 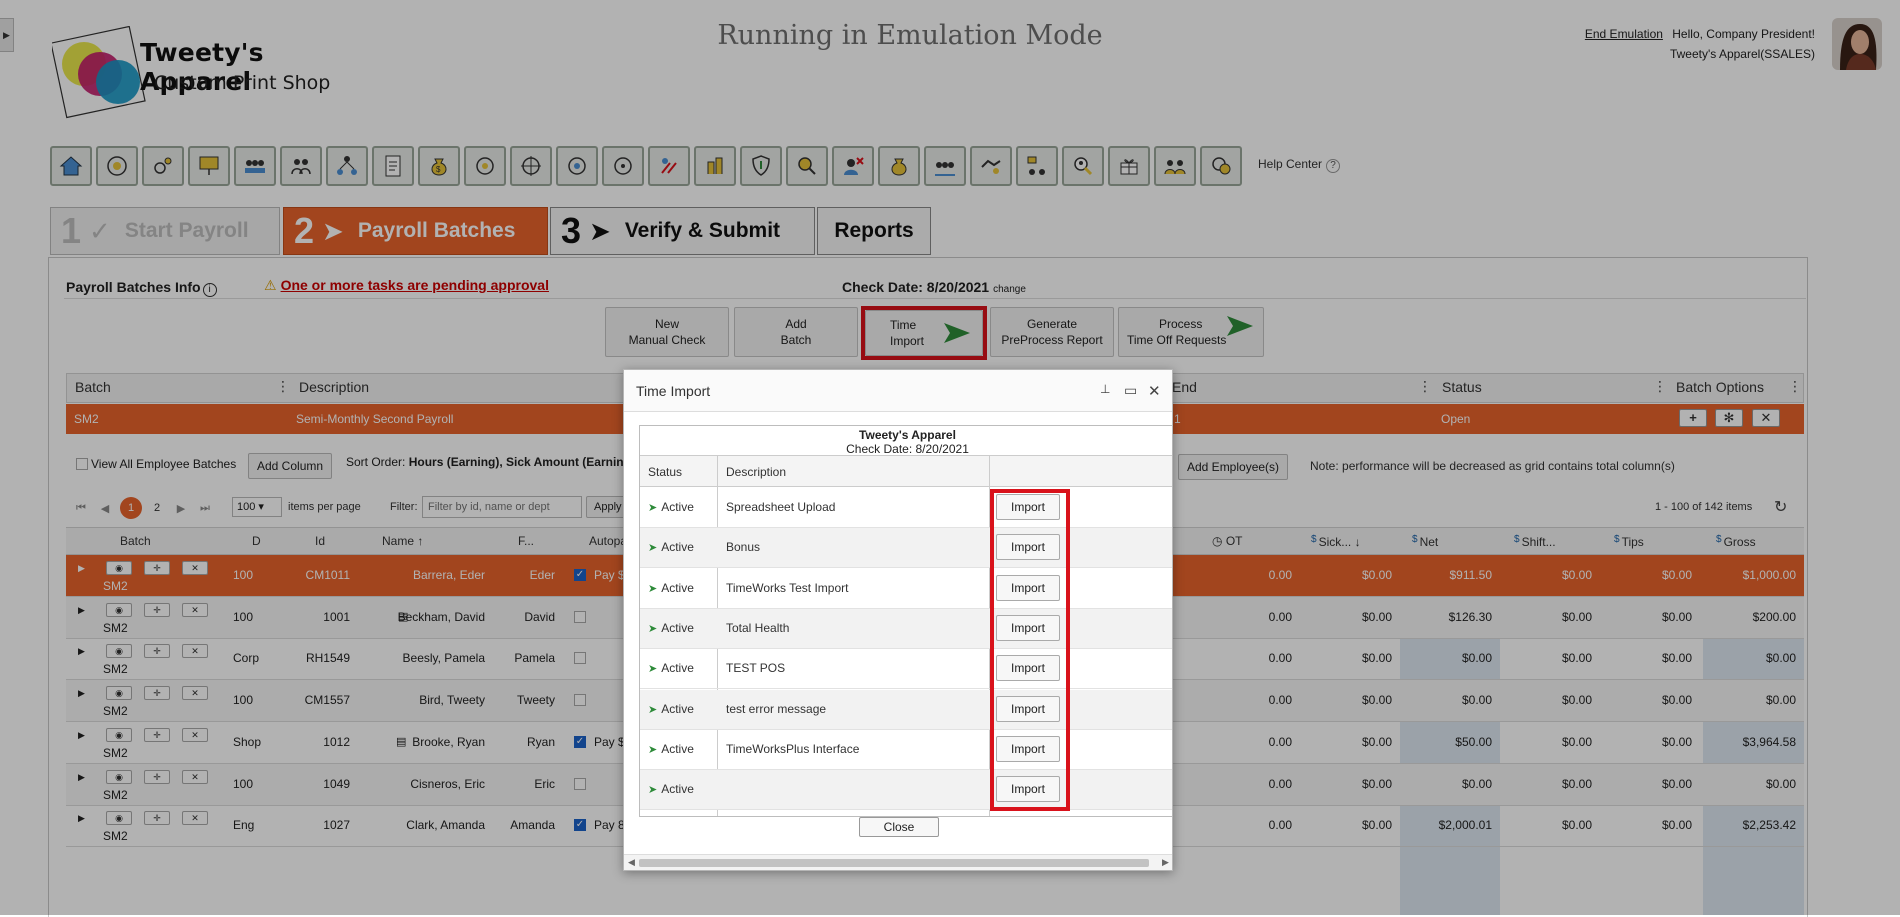 I want to click on list-item: ➤ Active TimeWorksPlus Interface Import, so click(x=906, y=750).